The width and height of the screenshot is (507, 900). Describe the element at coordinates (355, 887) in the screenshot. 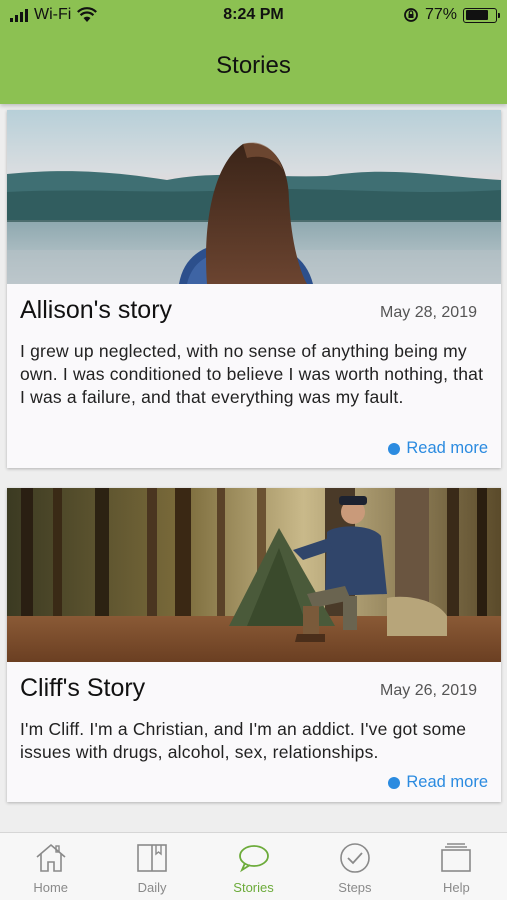

I see `tab-label: Steps` at that location.